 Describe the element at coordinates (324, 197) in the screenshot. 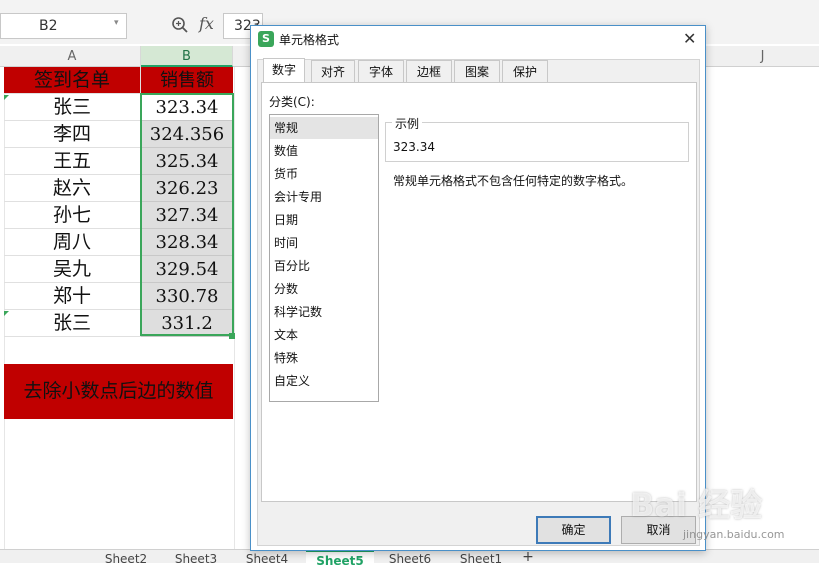

I see `category-item-accounting: 会计专用` at that location.